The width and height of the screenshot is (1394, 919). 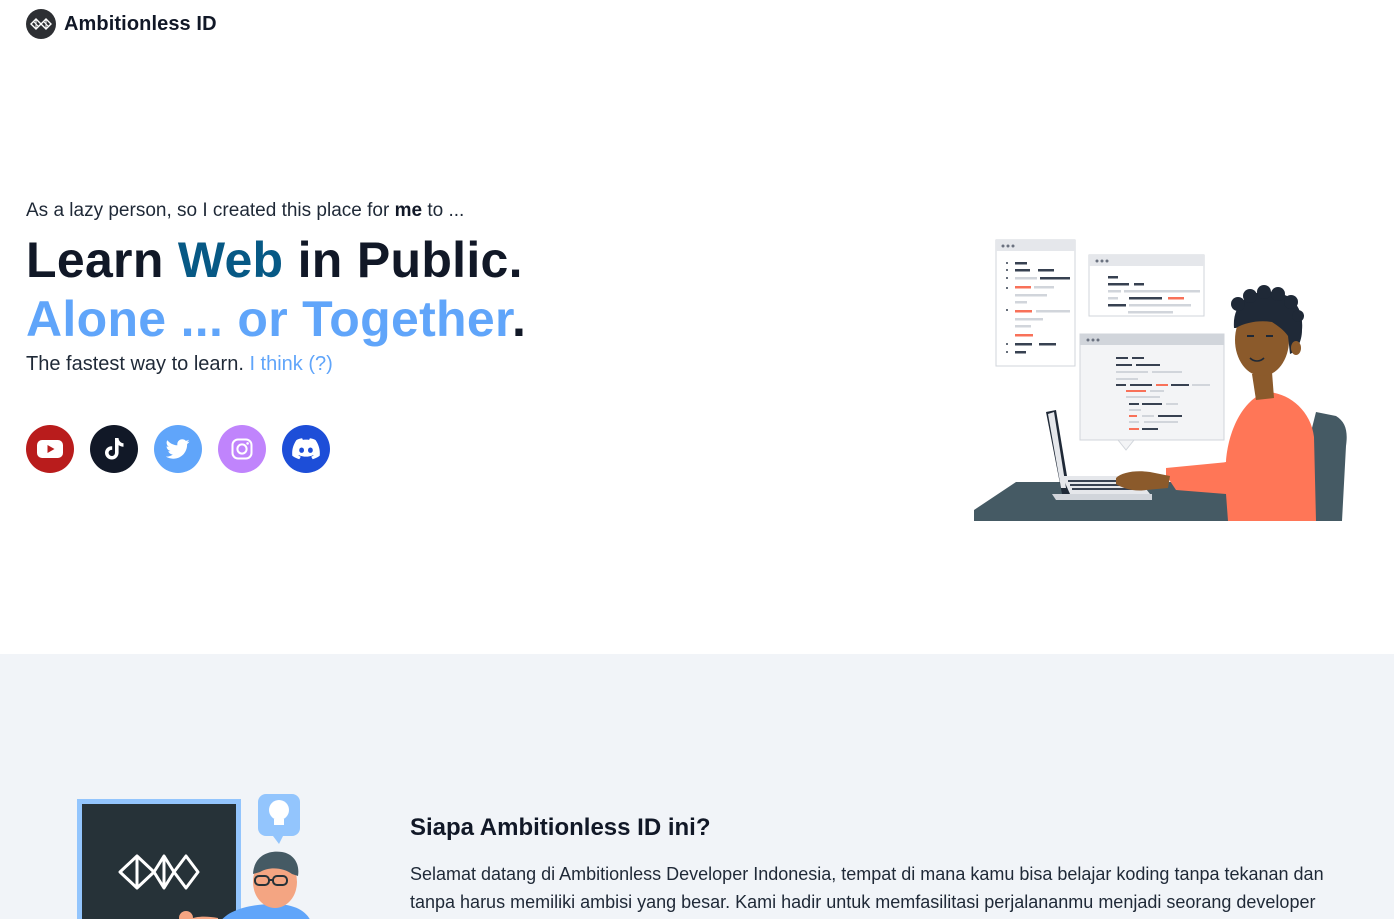 I want to click on tagline-emphasis: me, so click(x=408, y=210).